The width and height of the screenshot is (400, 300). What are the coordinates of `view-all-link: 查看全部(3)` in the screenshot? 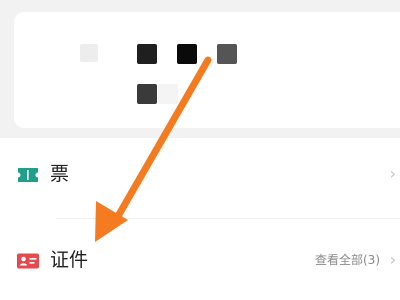 It's located at (347, 260).